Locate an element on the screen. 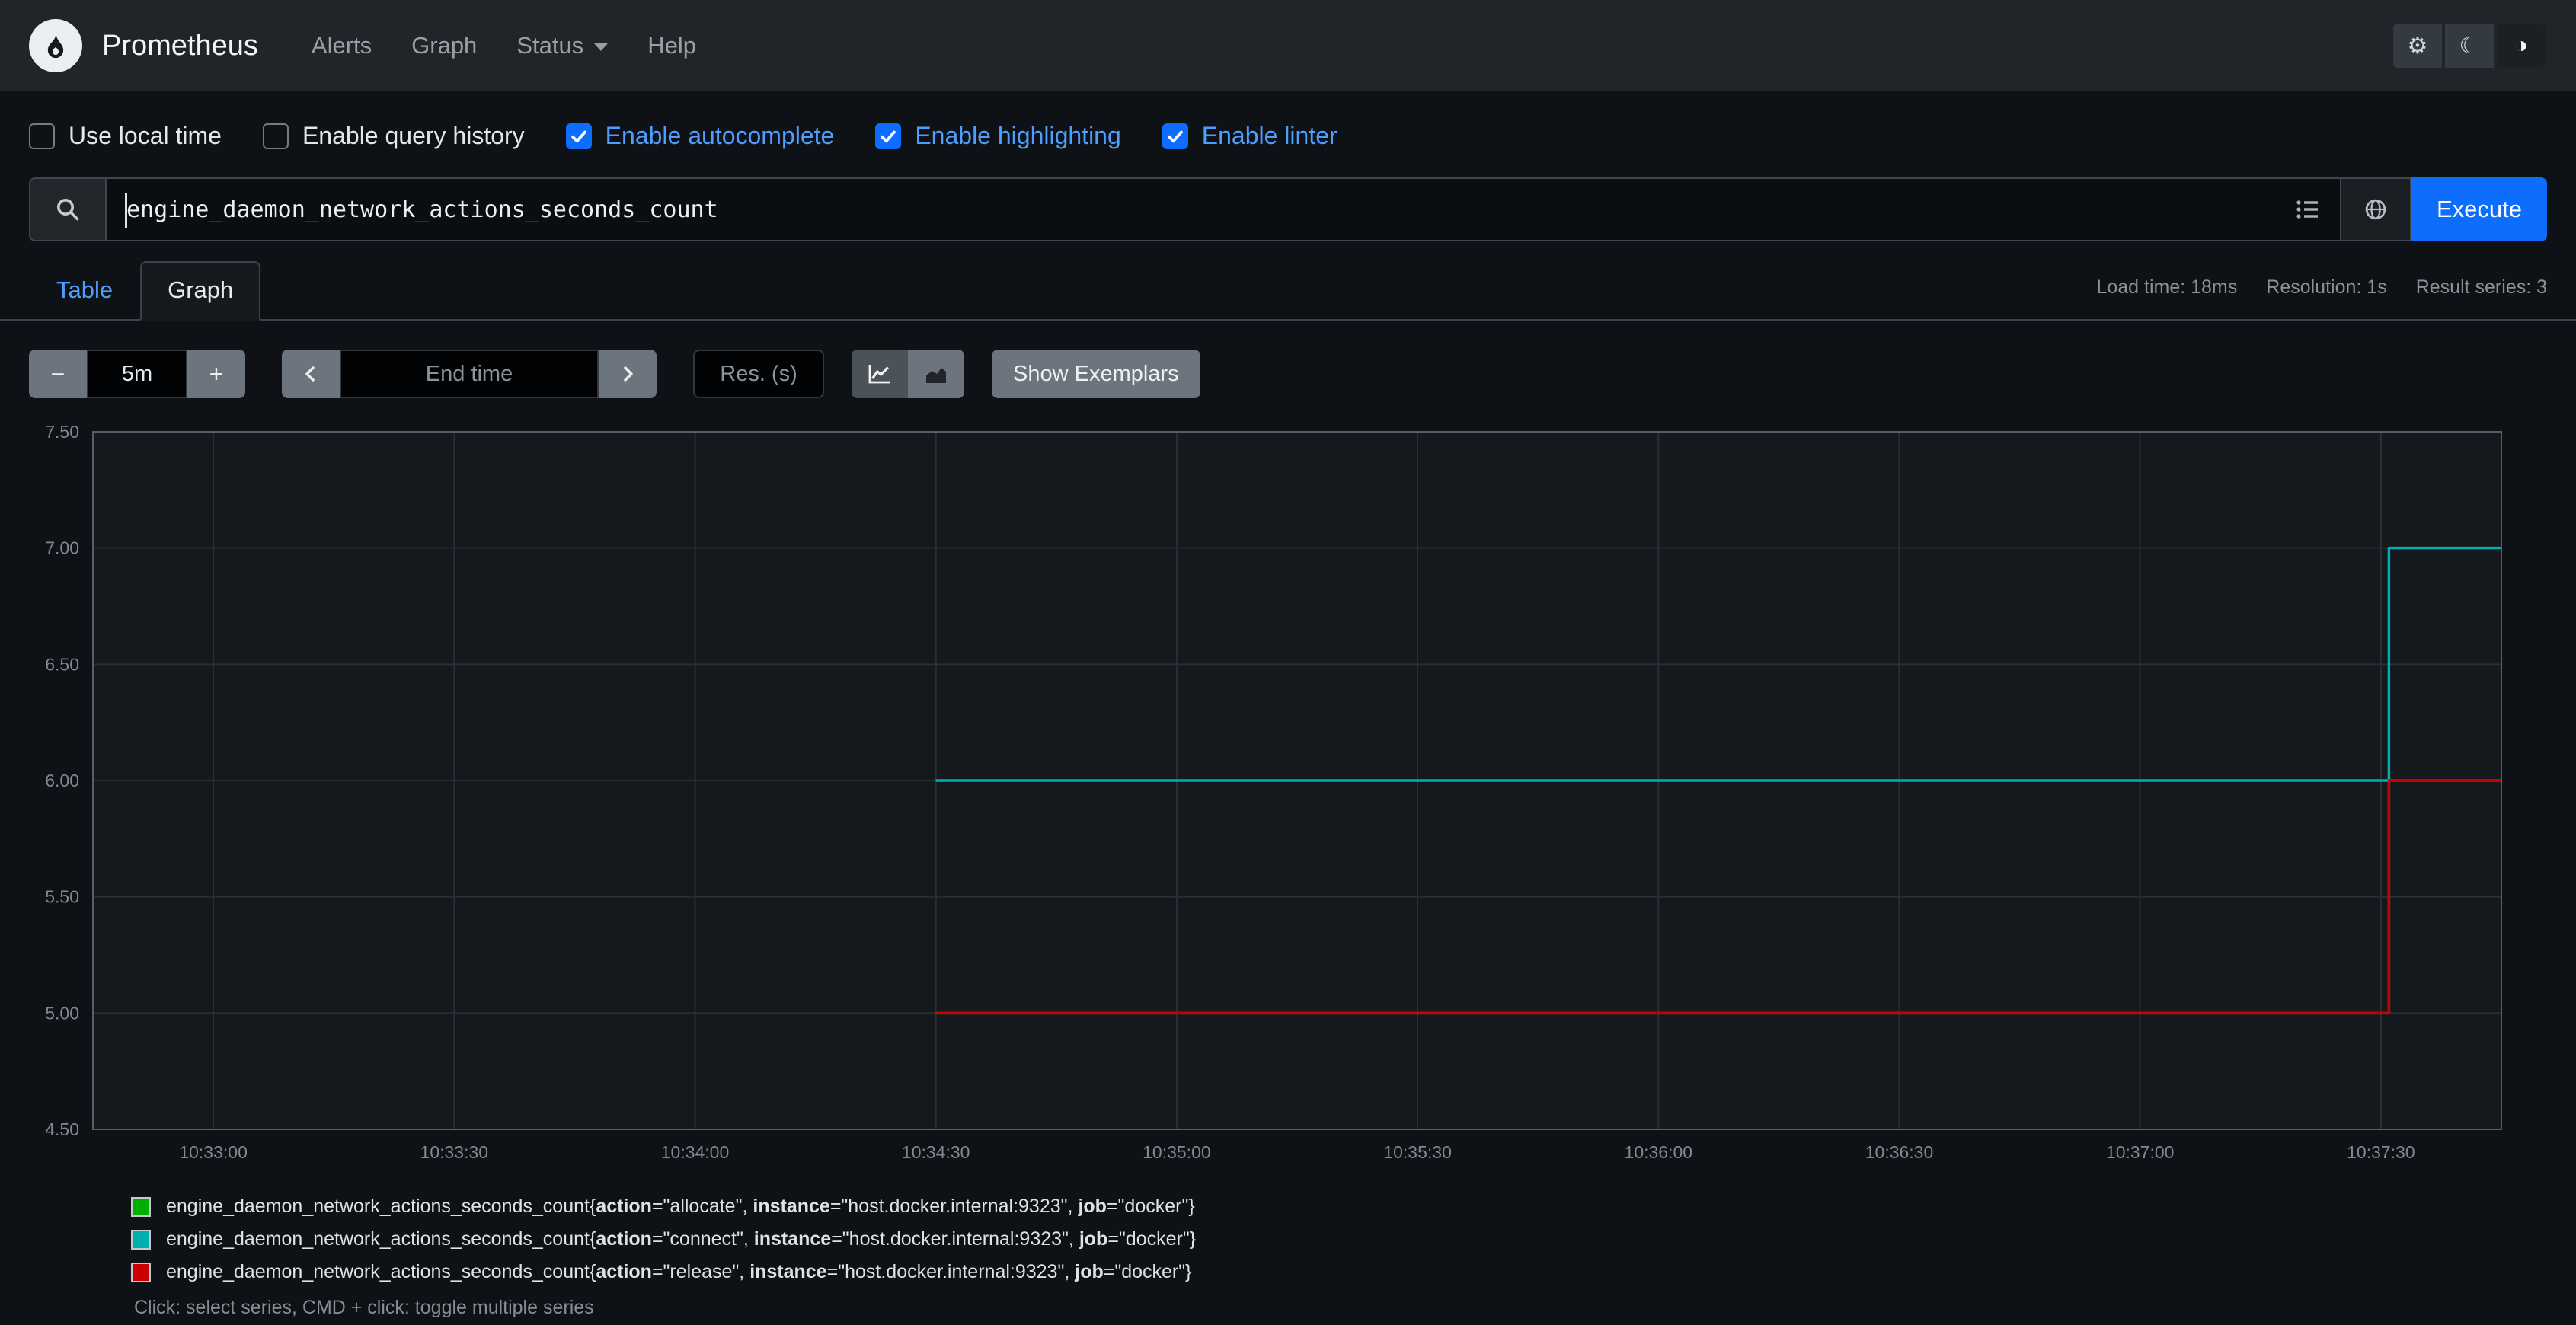 The width and height of the screenshot is (2576, 1325). chart-type-group is located at coordinates (908, 374).